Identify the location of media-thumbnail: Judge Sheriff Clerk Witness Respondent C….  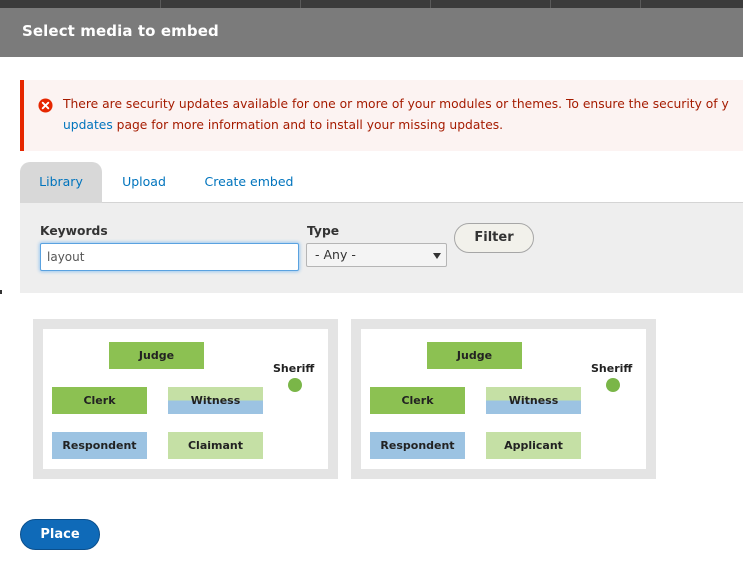
(185, 399).